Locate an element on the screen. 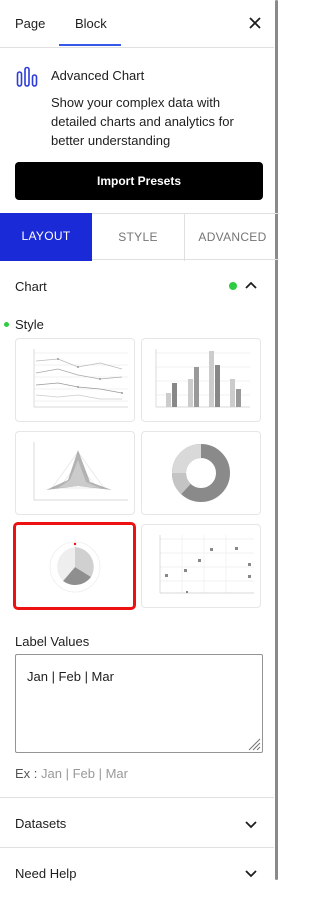 The image size is (320, 900). style-modified-dot is located at coordinates (6, 324).